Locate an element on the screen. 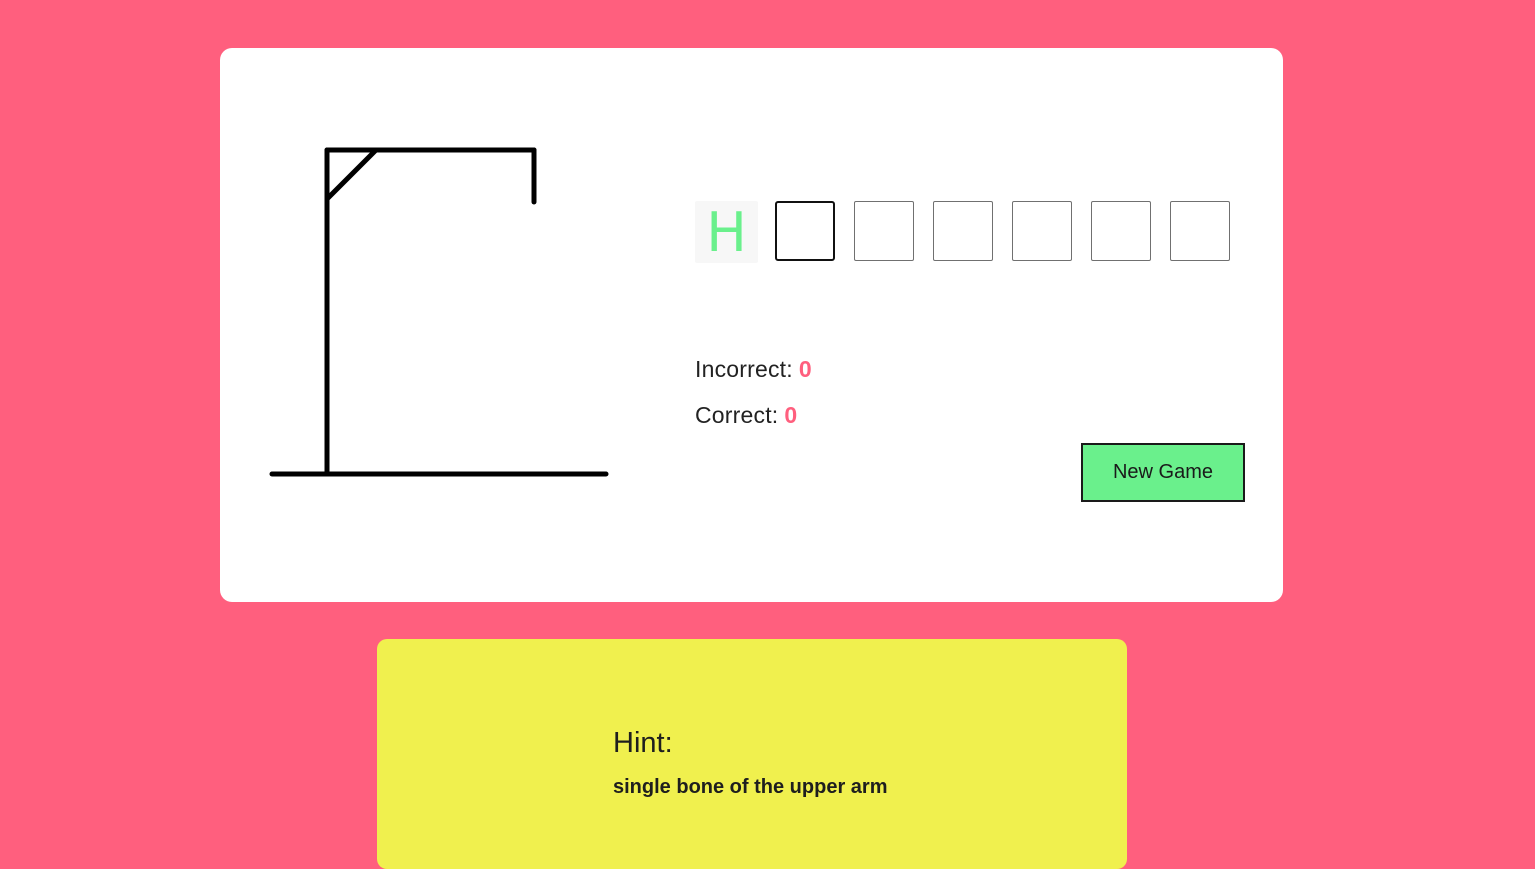  incorrect-label: Incorrect: is located at coordinates (744, 369).